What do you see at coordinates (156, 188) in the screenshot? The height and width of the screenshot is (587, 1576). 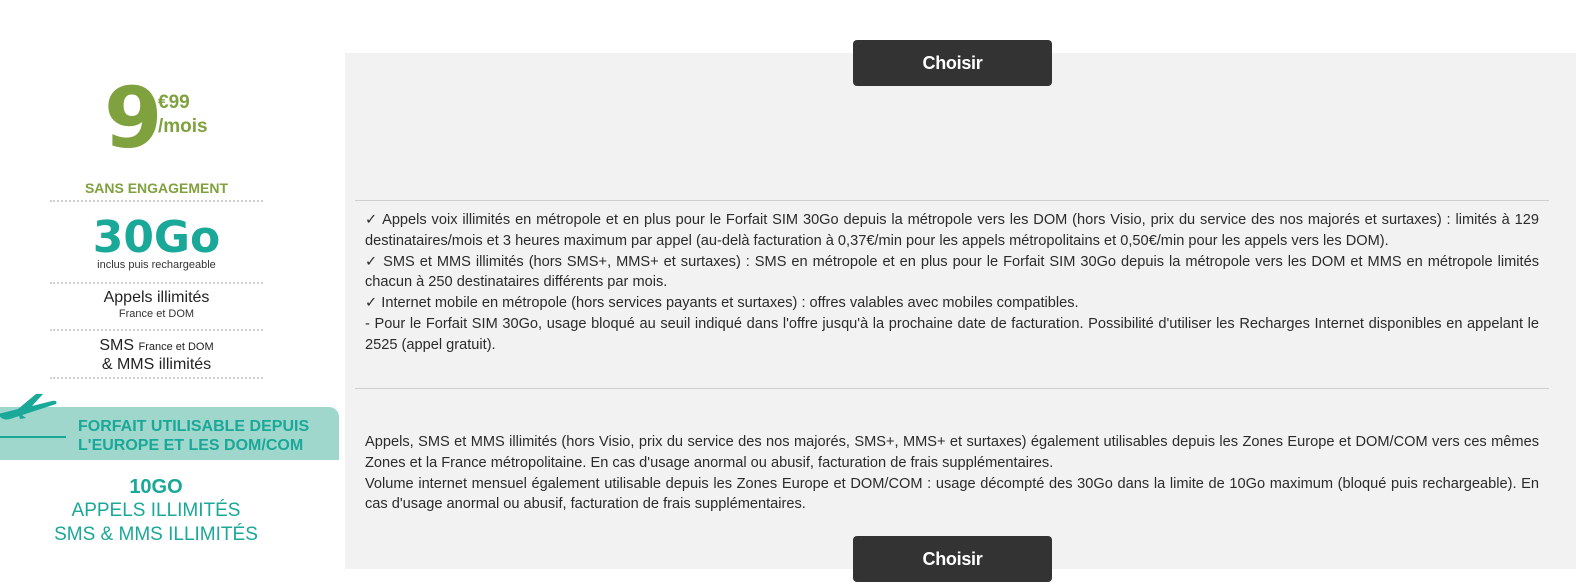 I see `engagement-label: SANS ENGAGEMENT` at bounding box center [156, 188].